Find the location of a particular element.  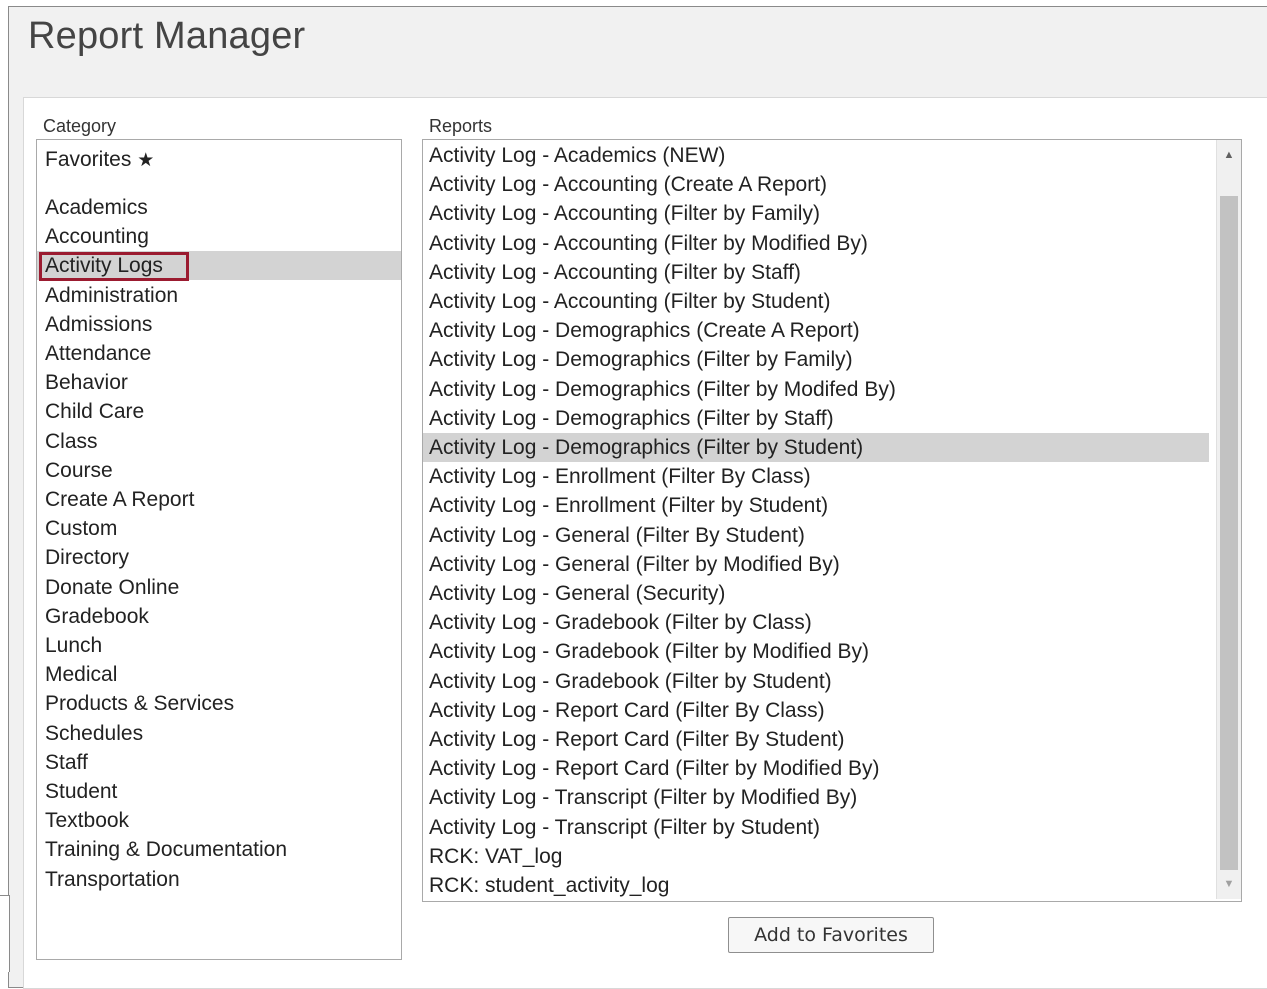

category-item: Staff is located at coordinates (219, 762).